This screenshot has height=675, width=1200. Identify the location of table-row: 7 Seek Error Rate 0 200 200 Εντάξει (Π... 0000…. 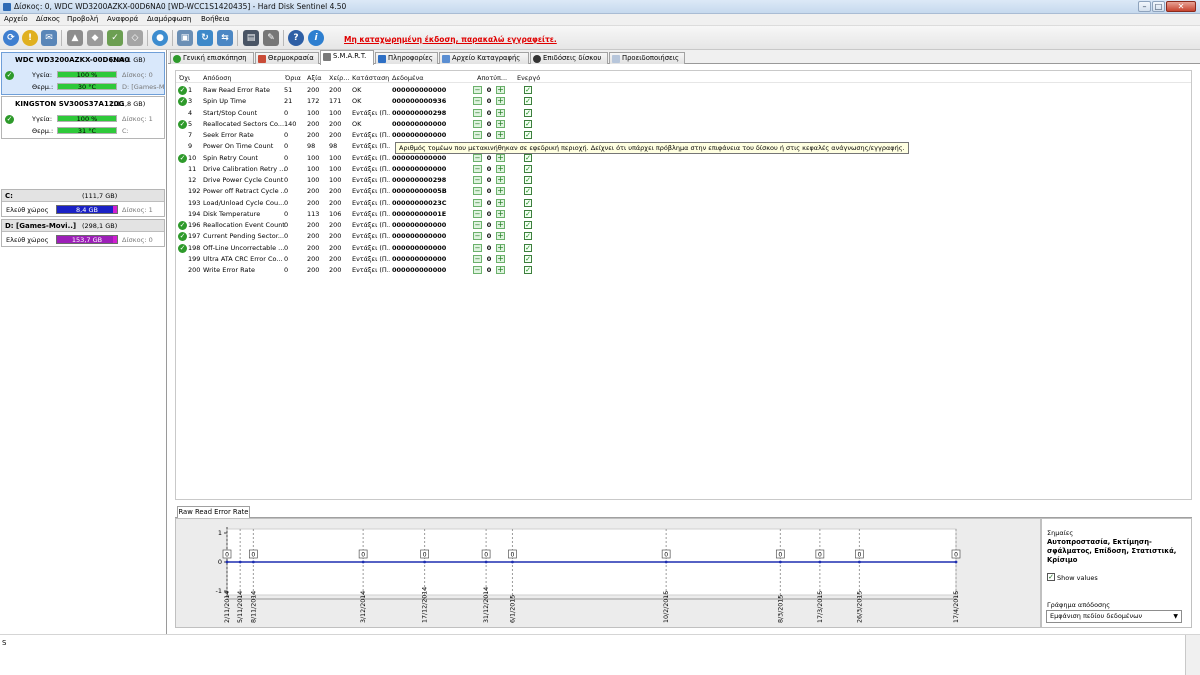
(366, 135).